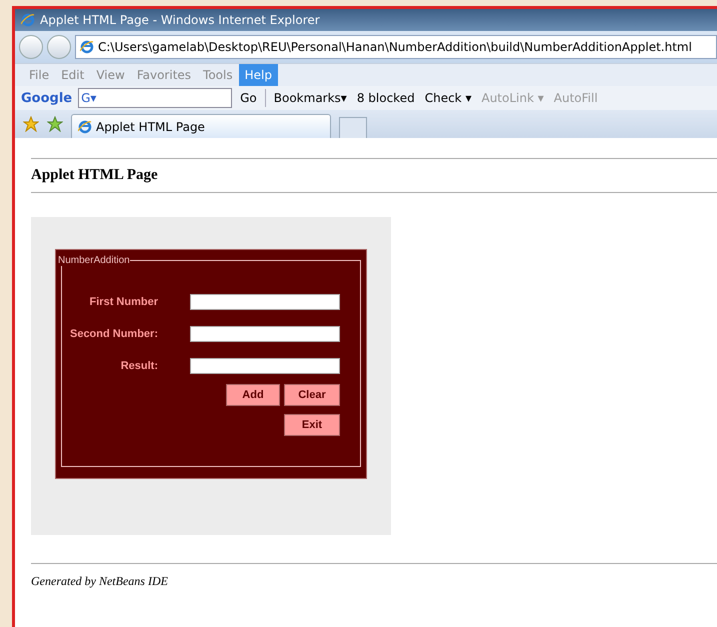 The image size is (717, 627). Describe the element at coordinates (385, 98) in the screenshot. I see `toolbar-button: 8 blocked` at that location.